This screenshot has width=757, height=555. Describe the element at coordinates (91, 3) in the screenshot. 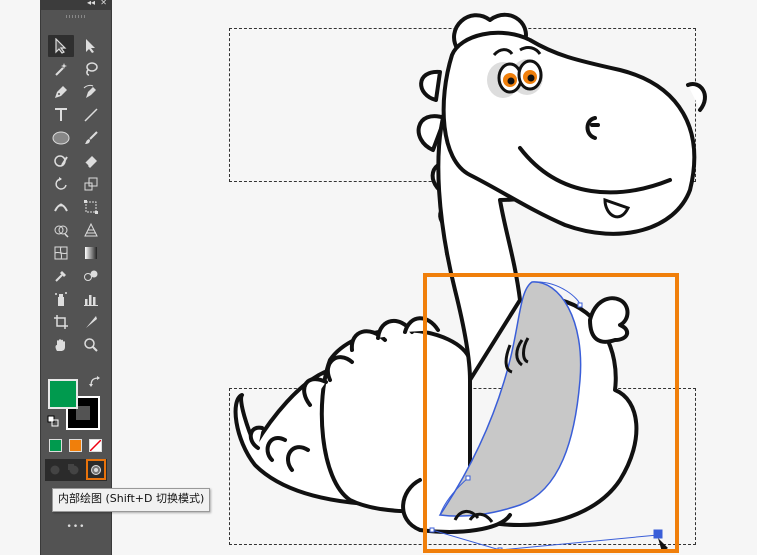

I see `collapse-icon: ◂◂` at that location.